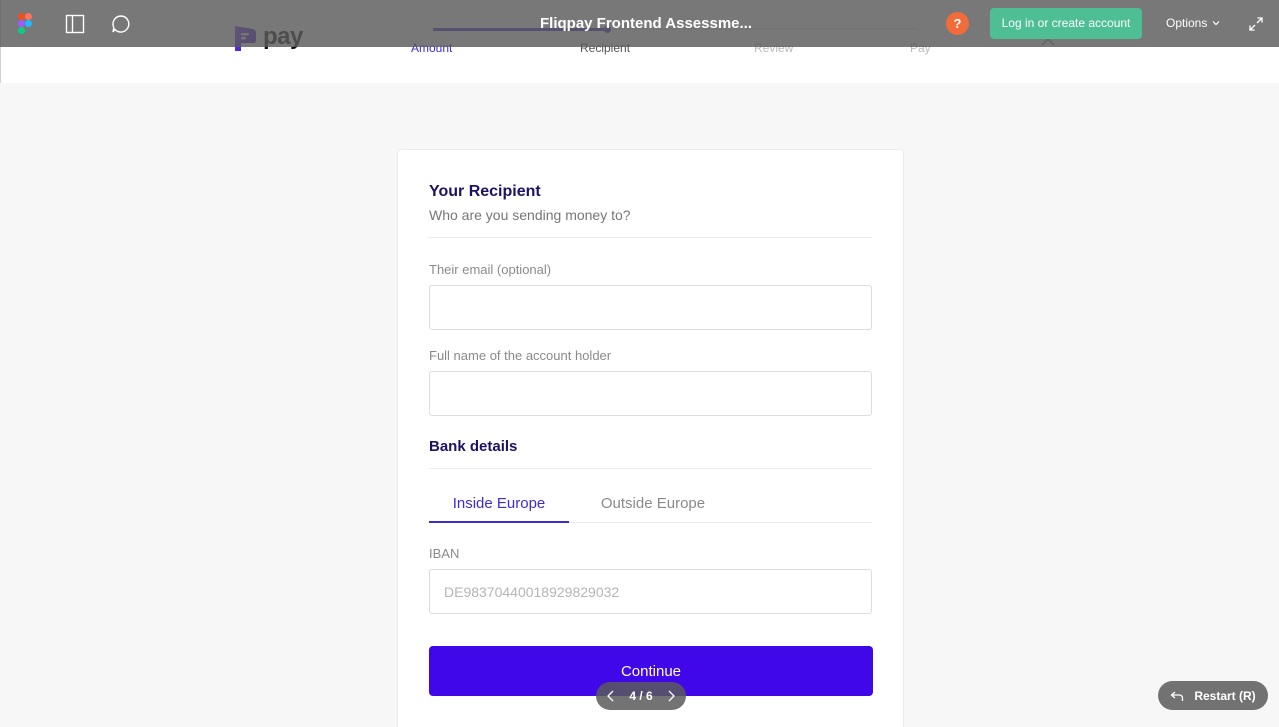 The image size is (1279, 727). I want to click on card-subtitle: Who are you sending money to?, so click(530, 215).